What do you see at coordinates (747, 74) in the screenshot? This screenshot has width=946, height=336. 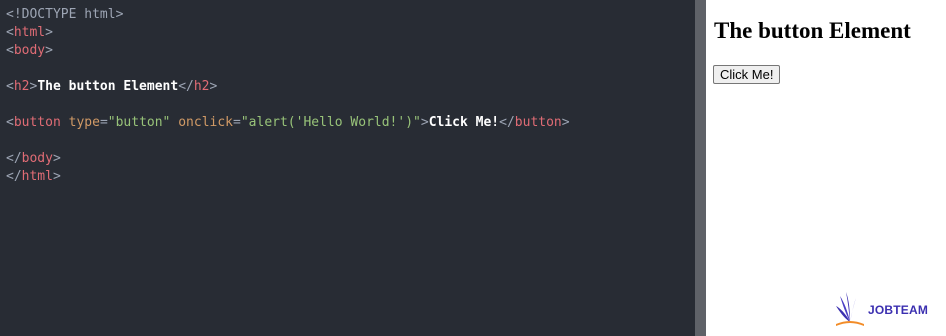 I see `click-me-button: Click Me!` at bounding box center [747, 74].